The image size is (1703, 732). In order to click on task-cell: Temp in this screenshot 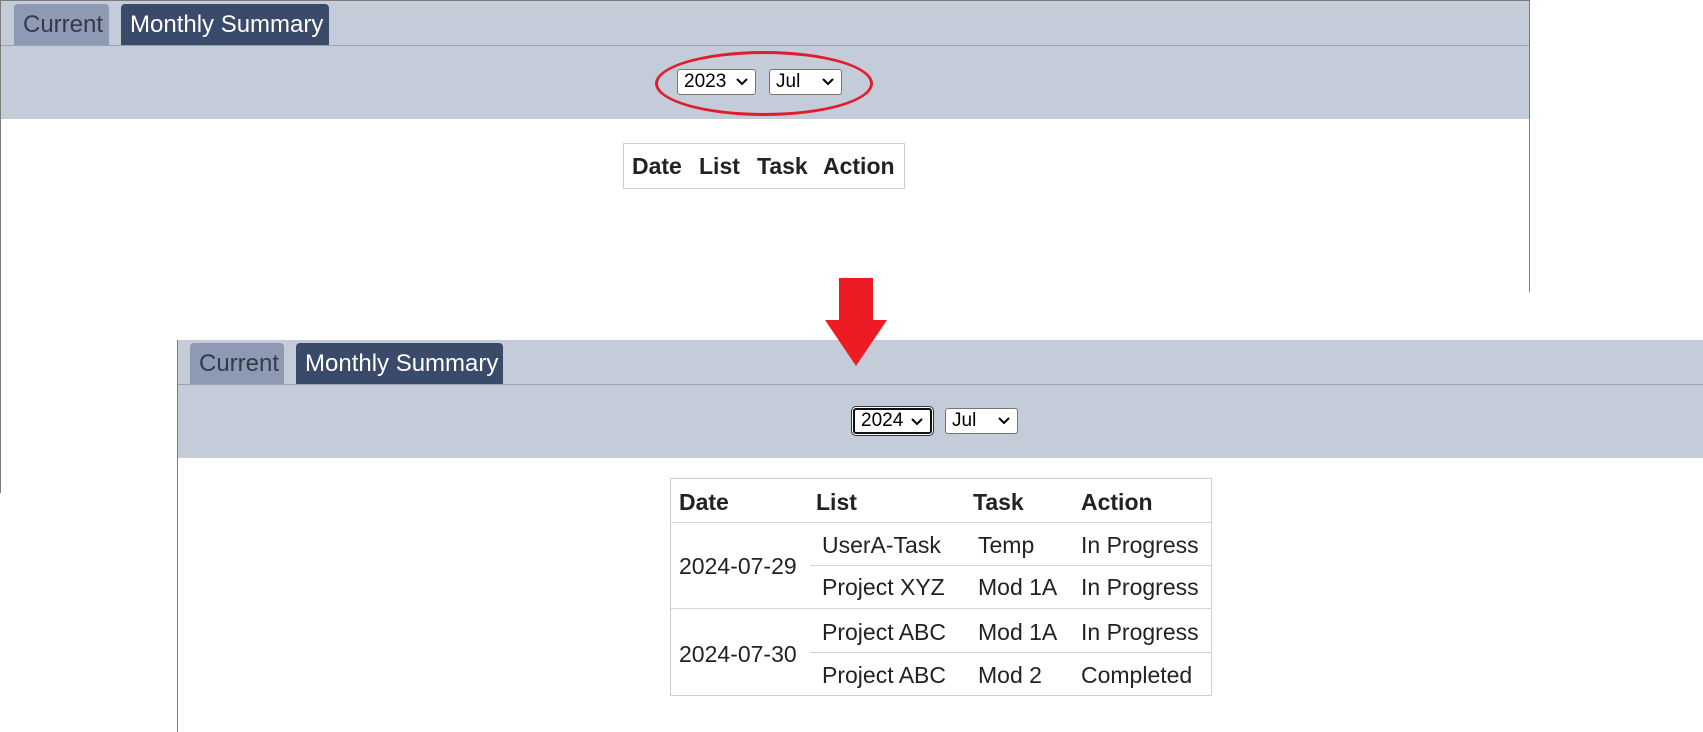, I will do `click(1006, 545)`.